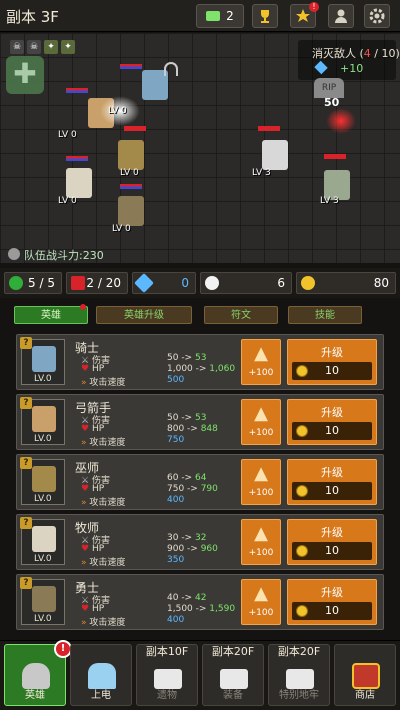 The width and height of the screenshot is (400, 710). Describe the element at coordinates (213, 16) in the screenshot. I see `video-icon` at that location.